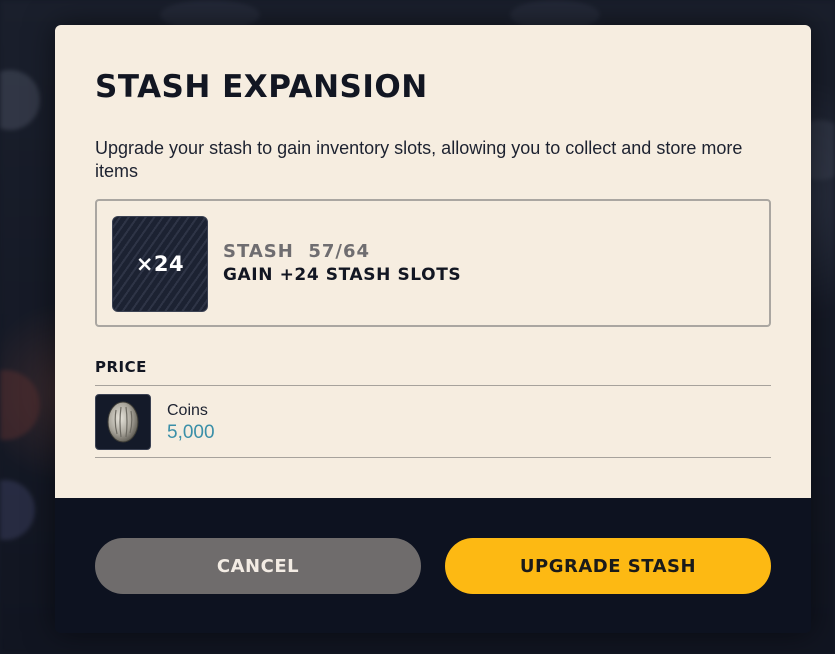 The width and height of the screenshot is (835, 654). Describe the element at coordinates (191, 432) in the screenshot. I see `price-amount: 5,000` at that location.